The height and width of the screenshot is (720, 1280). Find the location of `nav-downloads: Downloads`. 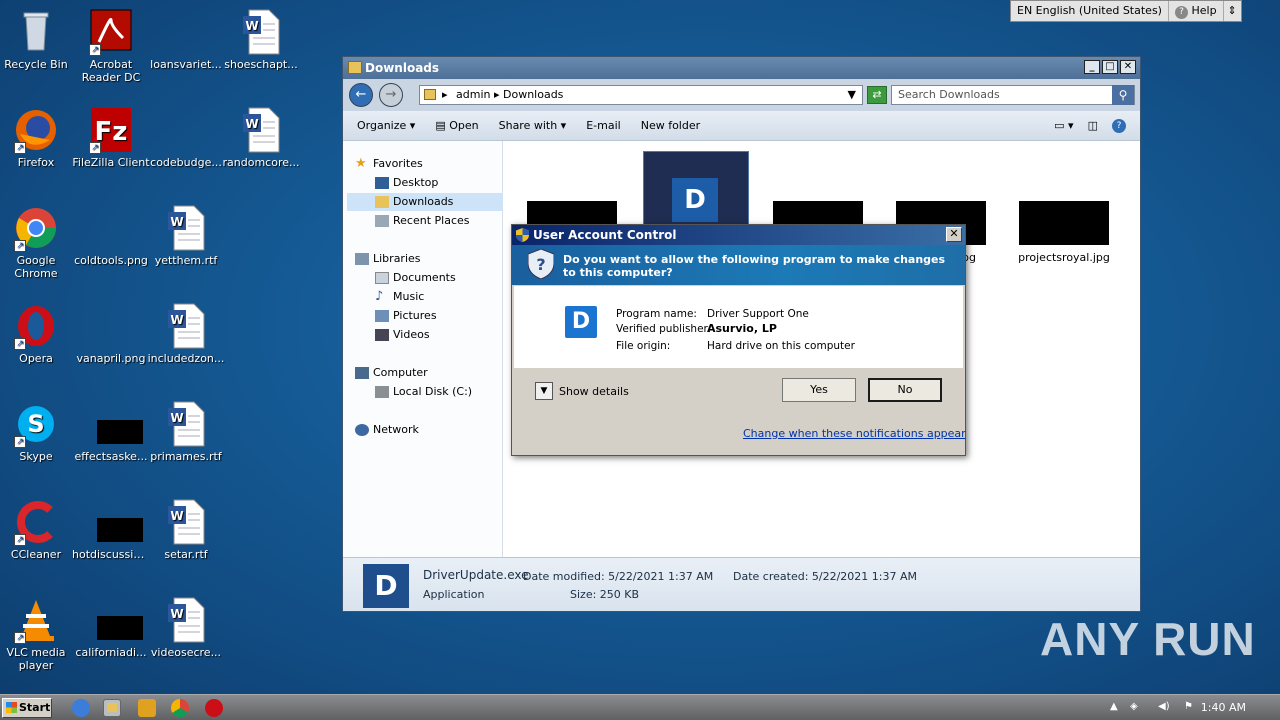

nav-downloads: Downloads is located at coordinates (425, 202).